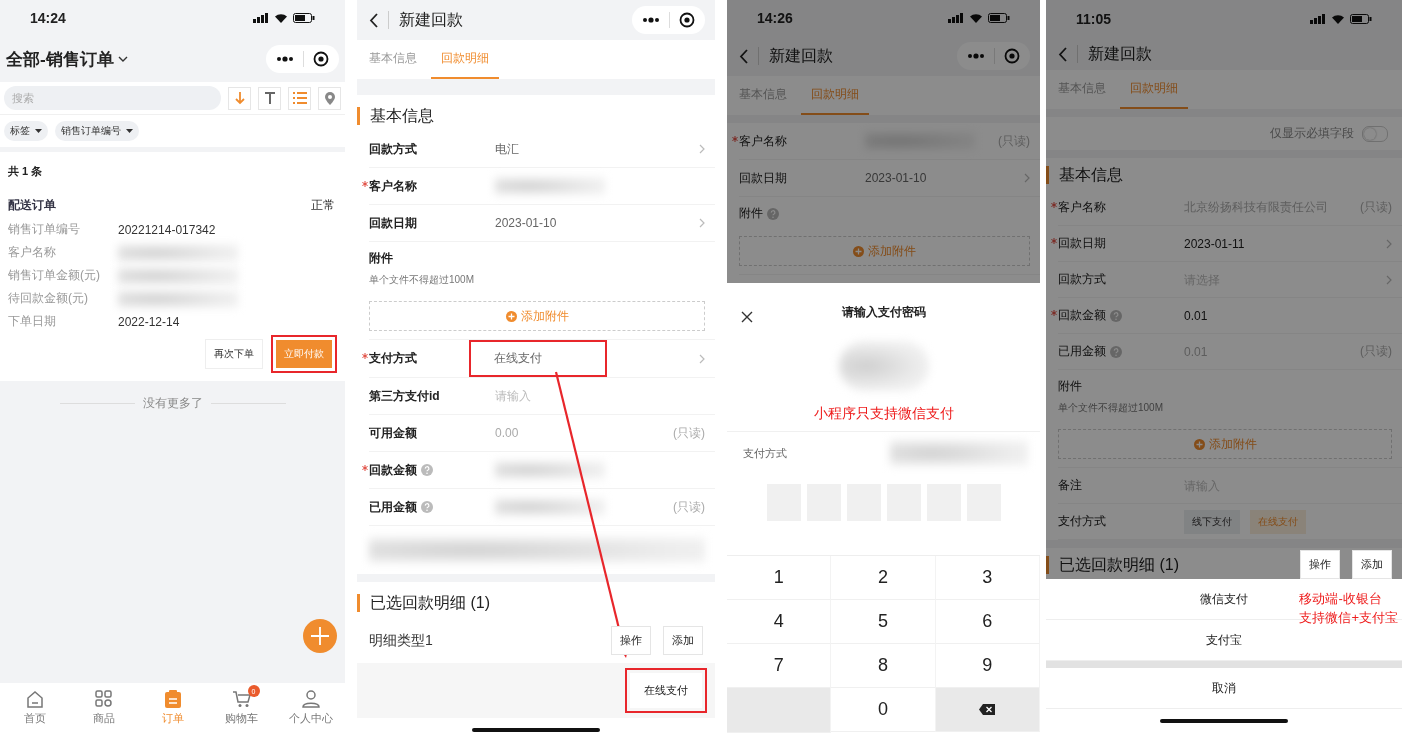 Image resolution: width=1416 pixels, height=733 pixels. What do you see at coordinates (1199, 444) in the screenshot?
I see `plus-circle-icon` at bounding box center [1199, 444].